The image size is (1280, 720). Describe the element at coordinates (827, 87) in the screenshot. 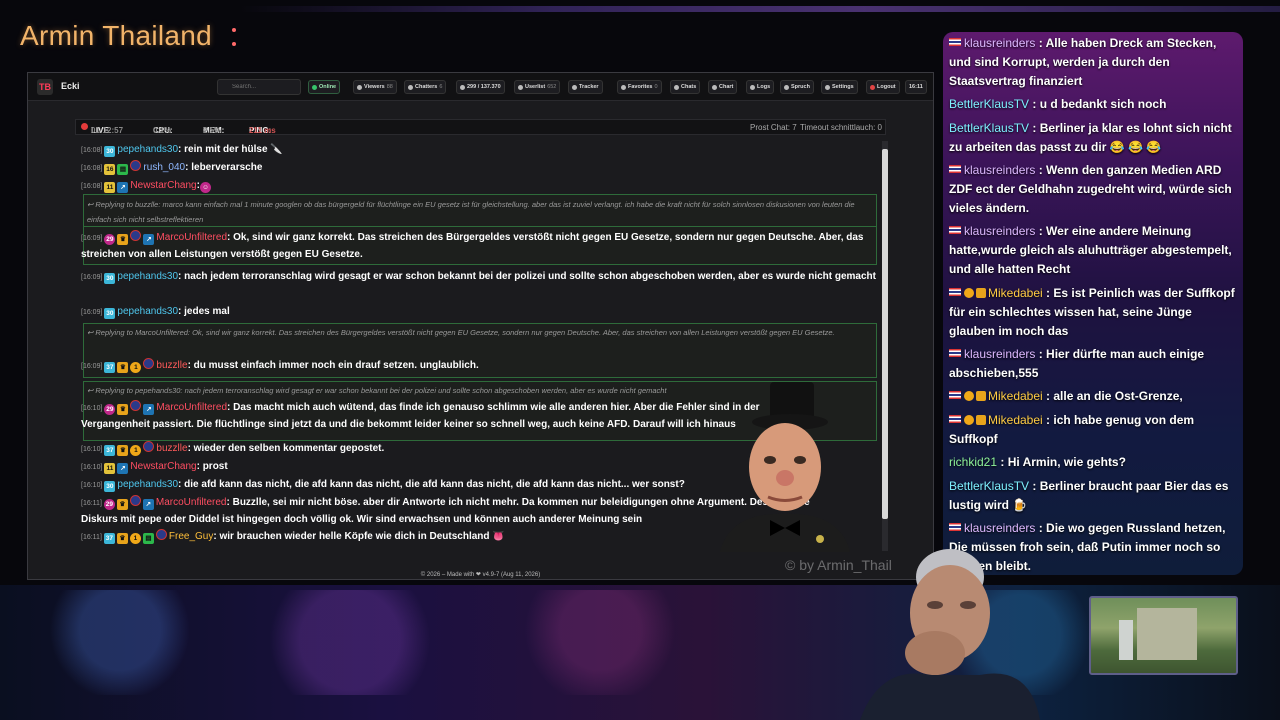

I see `gear-icon` at that location.